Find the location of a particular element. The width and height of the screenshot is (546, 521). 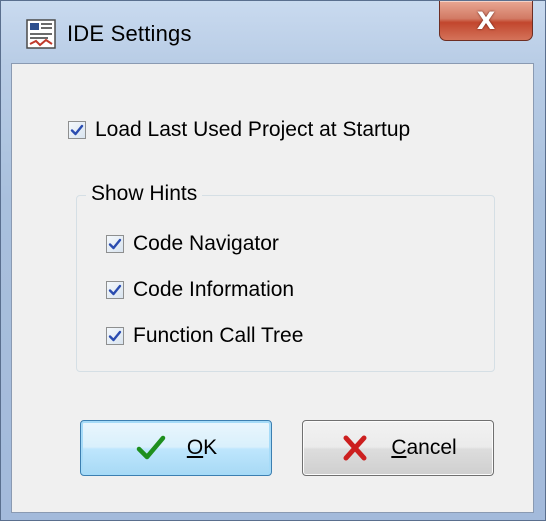

red-x-icon is located at coordinates (355, 448).